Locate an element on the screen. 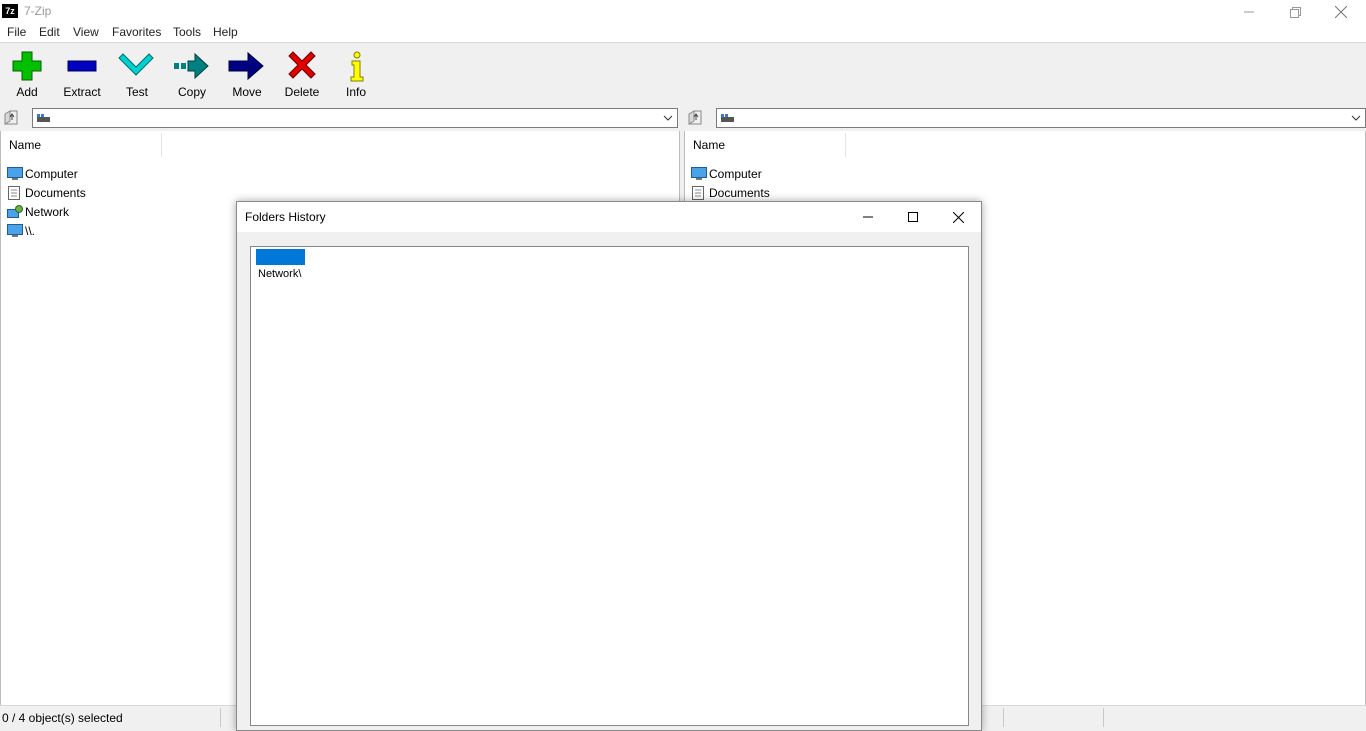  move-button: Move is located at coordinates (247, 76).